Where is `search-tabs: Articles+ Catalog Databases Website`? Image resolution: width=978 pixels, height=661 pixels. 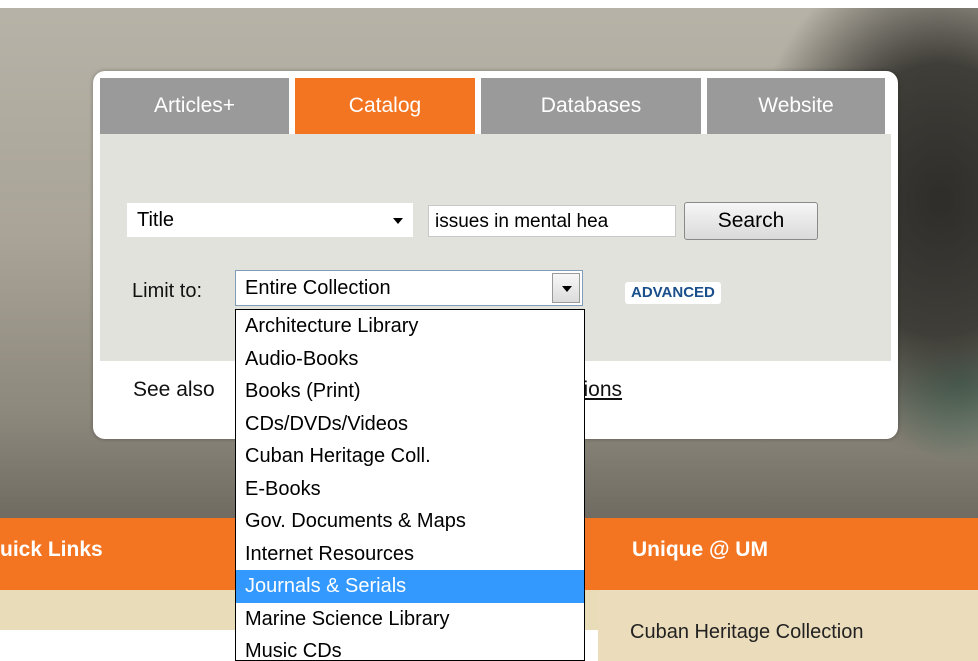
search-tabs: Articles+ Catalog Databases Website is located at coordinates (492, 106).